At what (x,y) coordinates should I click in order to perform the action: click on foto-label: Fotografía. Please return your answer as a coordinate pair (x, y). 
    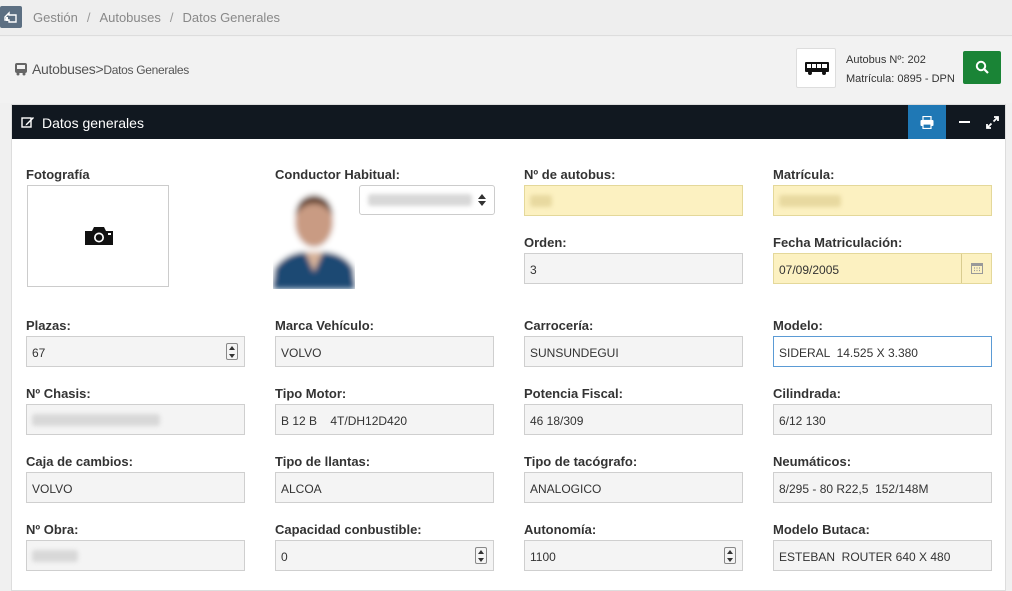
    Looking at the image, I should click on (58, 174).